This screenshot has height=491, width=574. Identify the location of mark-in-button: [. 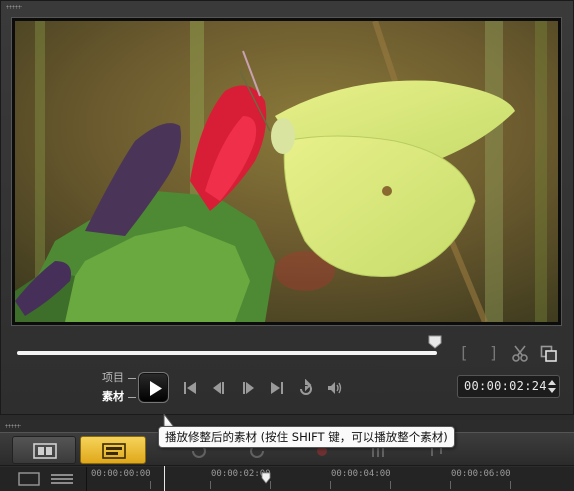
(464, 353).